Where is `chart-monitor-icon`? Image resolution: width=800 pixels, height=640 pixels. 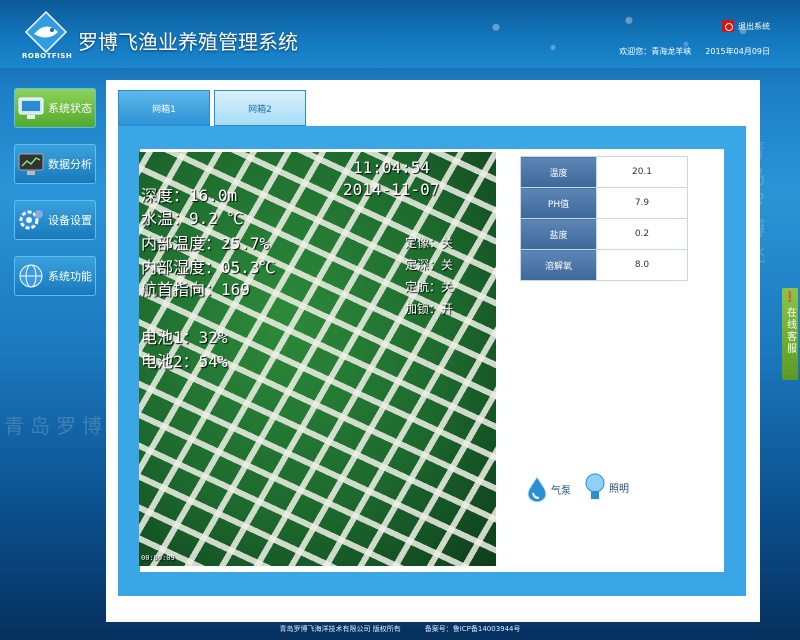
chart-monitor-icon is located at coordinates (31, 164).